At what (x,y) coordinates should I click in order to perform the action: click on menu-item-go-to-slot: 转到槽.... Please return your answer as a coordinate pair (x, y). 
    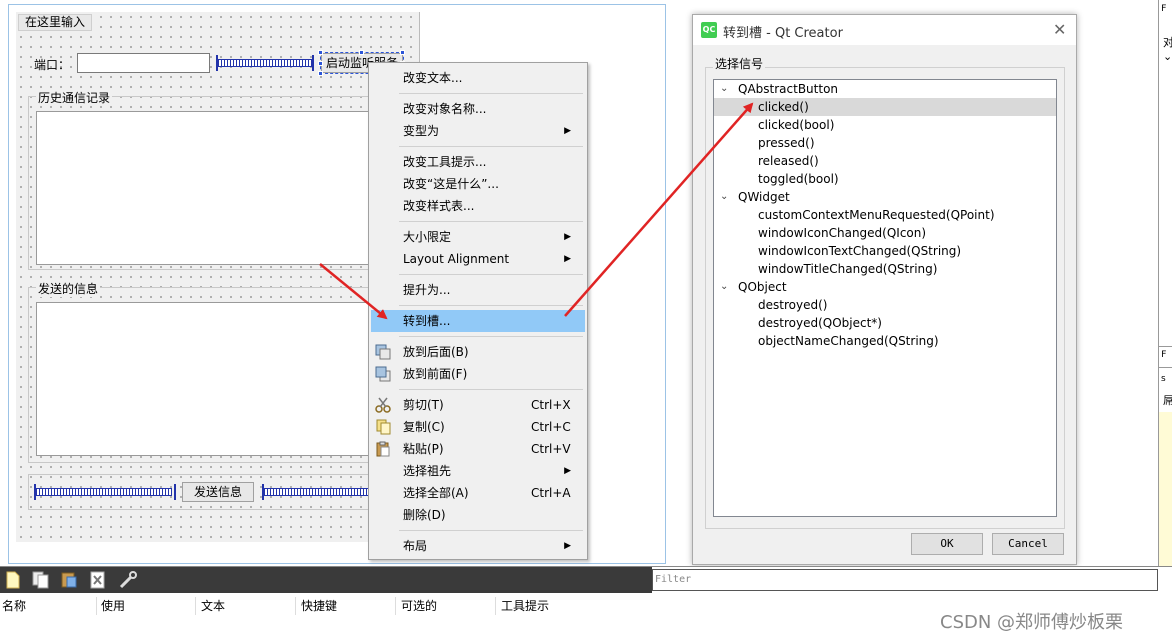
    Looking at the image, I should click on (478, 321).